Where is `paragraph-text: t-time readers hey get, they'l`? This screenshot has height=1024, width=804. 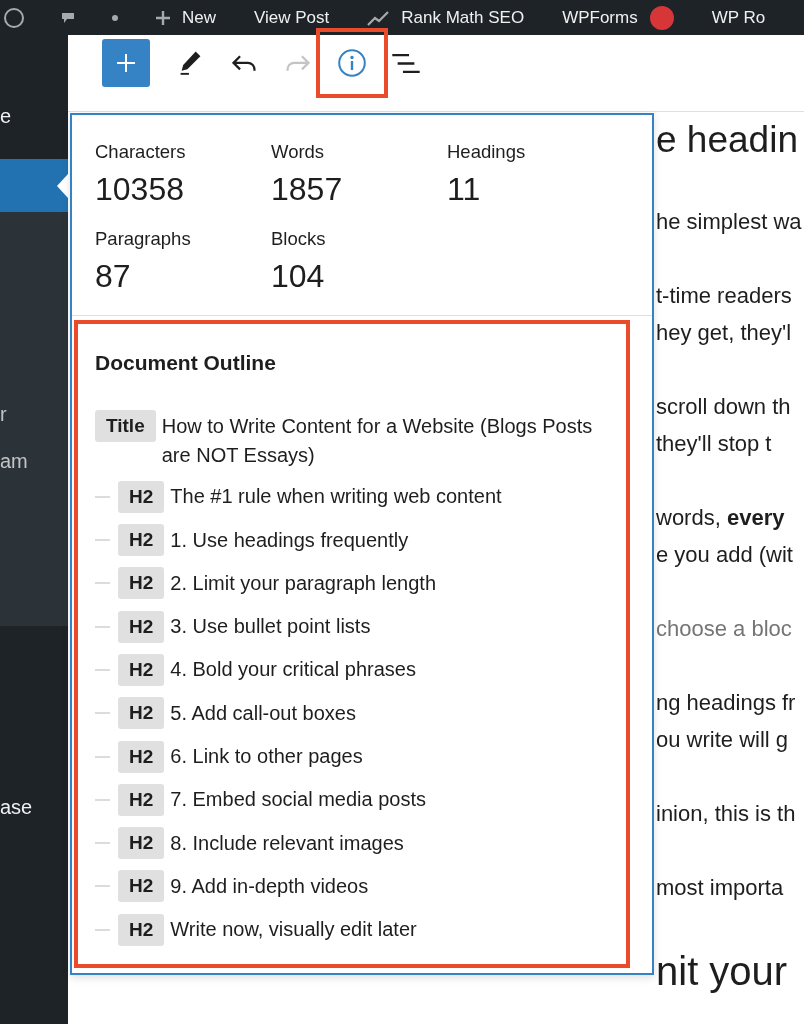 paragraph-text: t-time readers hey get, they'l is located at coordinates (724, 314).